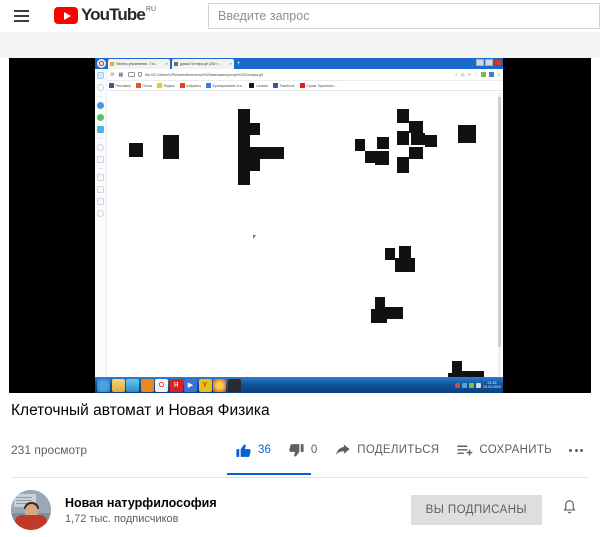 The image size is (600, 537). Describe the element at coordinates (140, 74) in the screenshot. I see `page-info-icon` at that location.